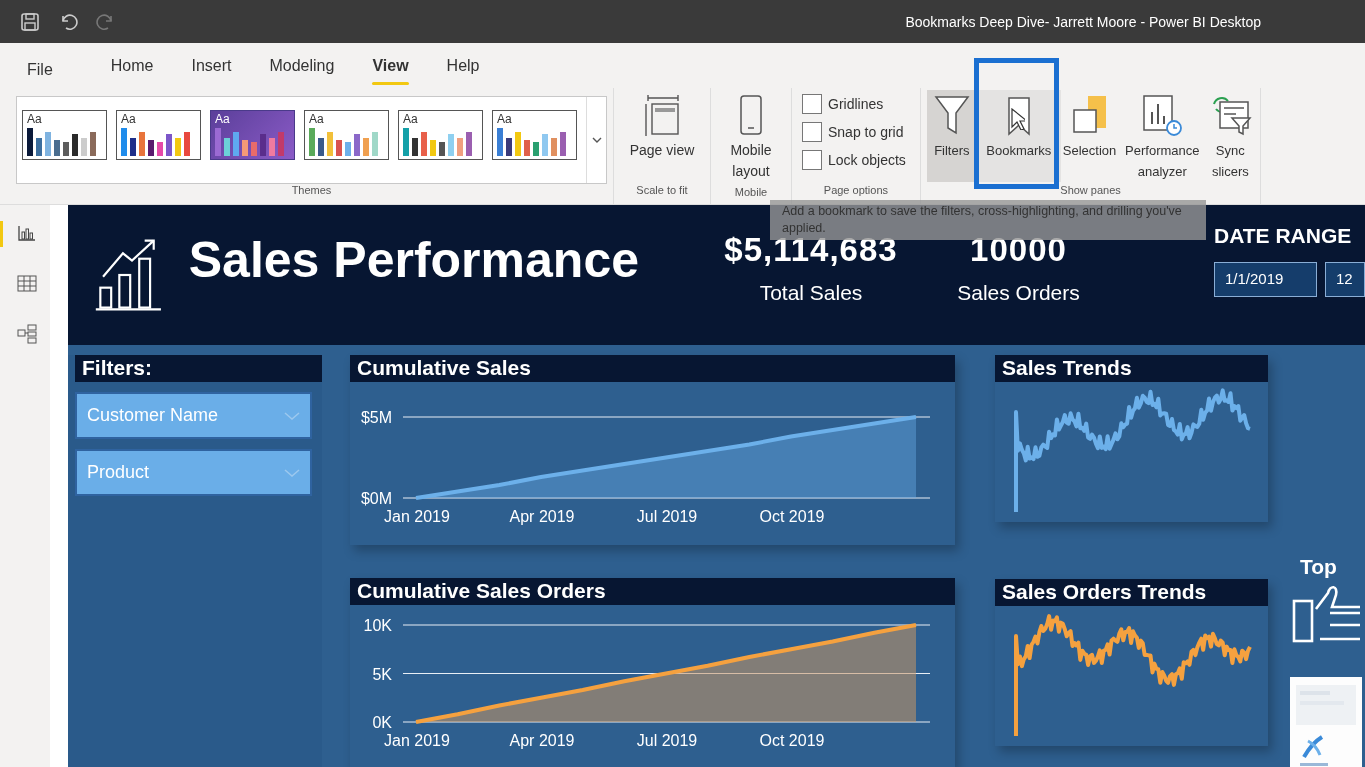 This screenshot has height=767, width=1365. Describe the element at coordinates (382, 674) in the screenshot. I see `axis-label: 5K` at that location.